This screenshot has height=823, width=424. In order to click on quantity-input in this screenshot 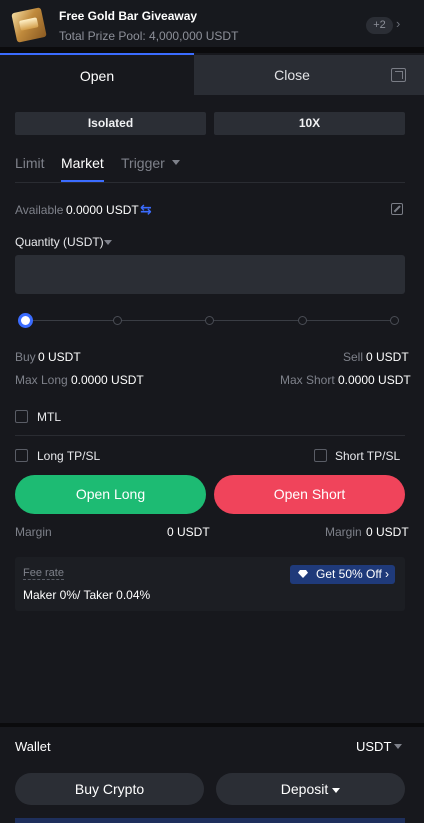, I will do `click(210, 274)`.